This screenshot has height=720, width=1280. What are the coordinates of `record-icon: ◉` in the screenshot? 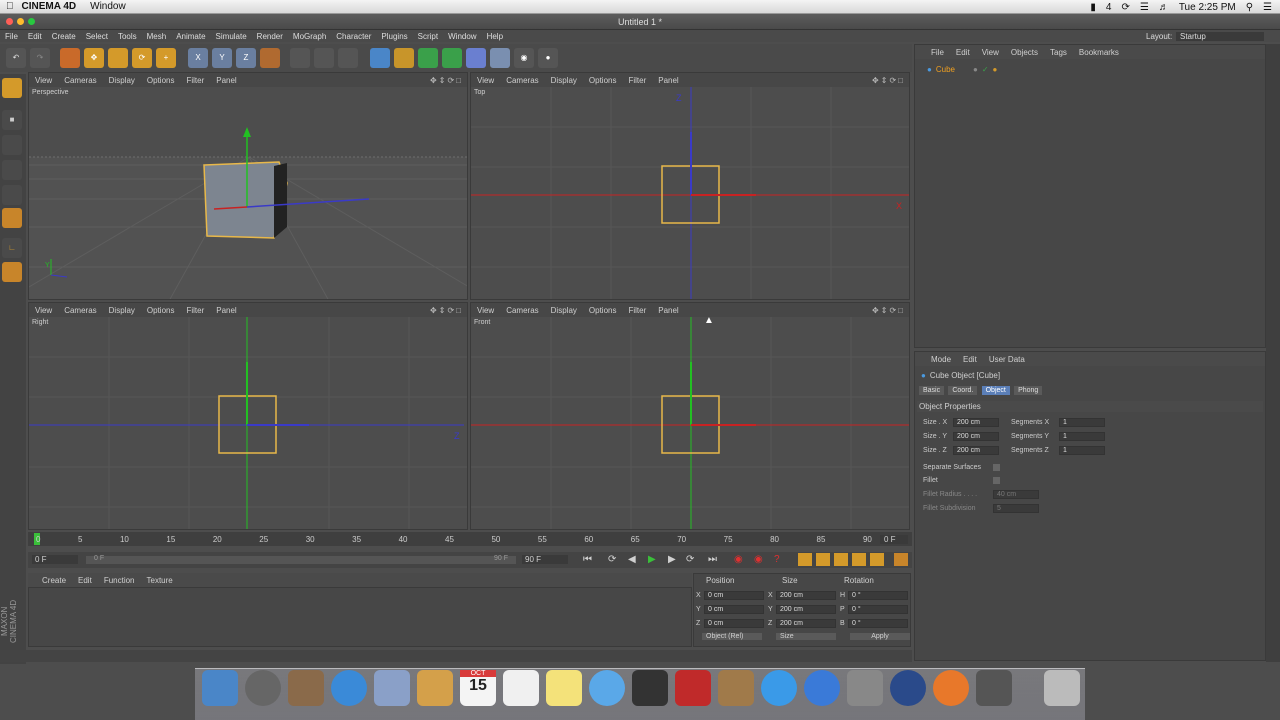 It's located at (738, 559).